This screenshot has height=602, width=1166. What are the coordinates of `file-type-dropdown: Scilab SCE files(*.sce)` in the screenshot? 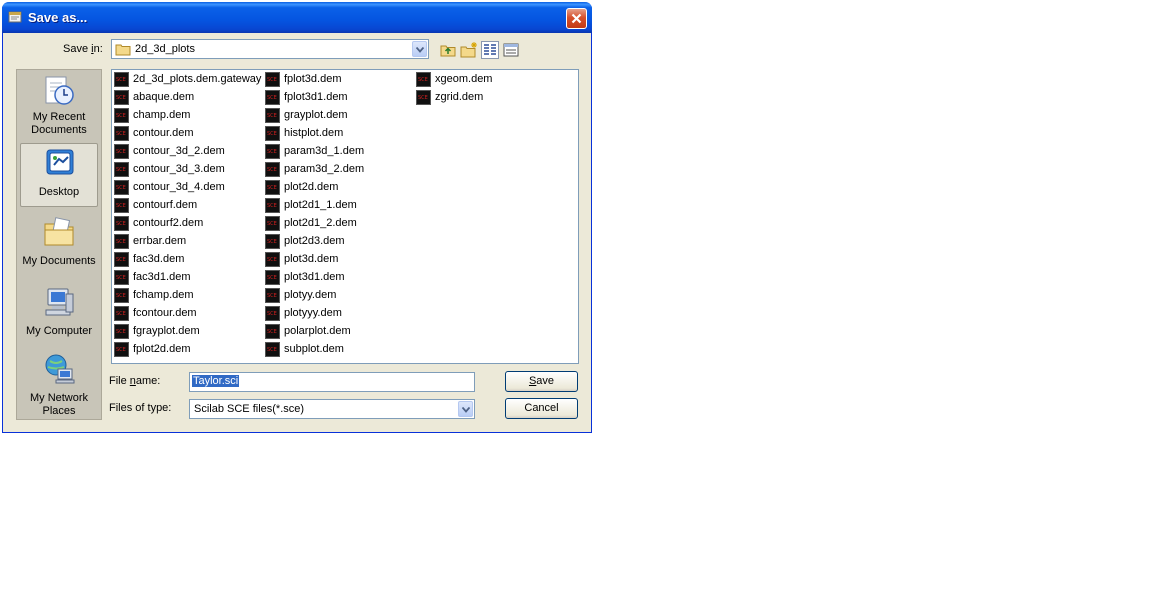 It's located at (332, 409).